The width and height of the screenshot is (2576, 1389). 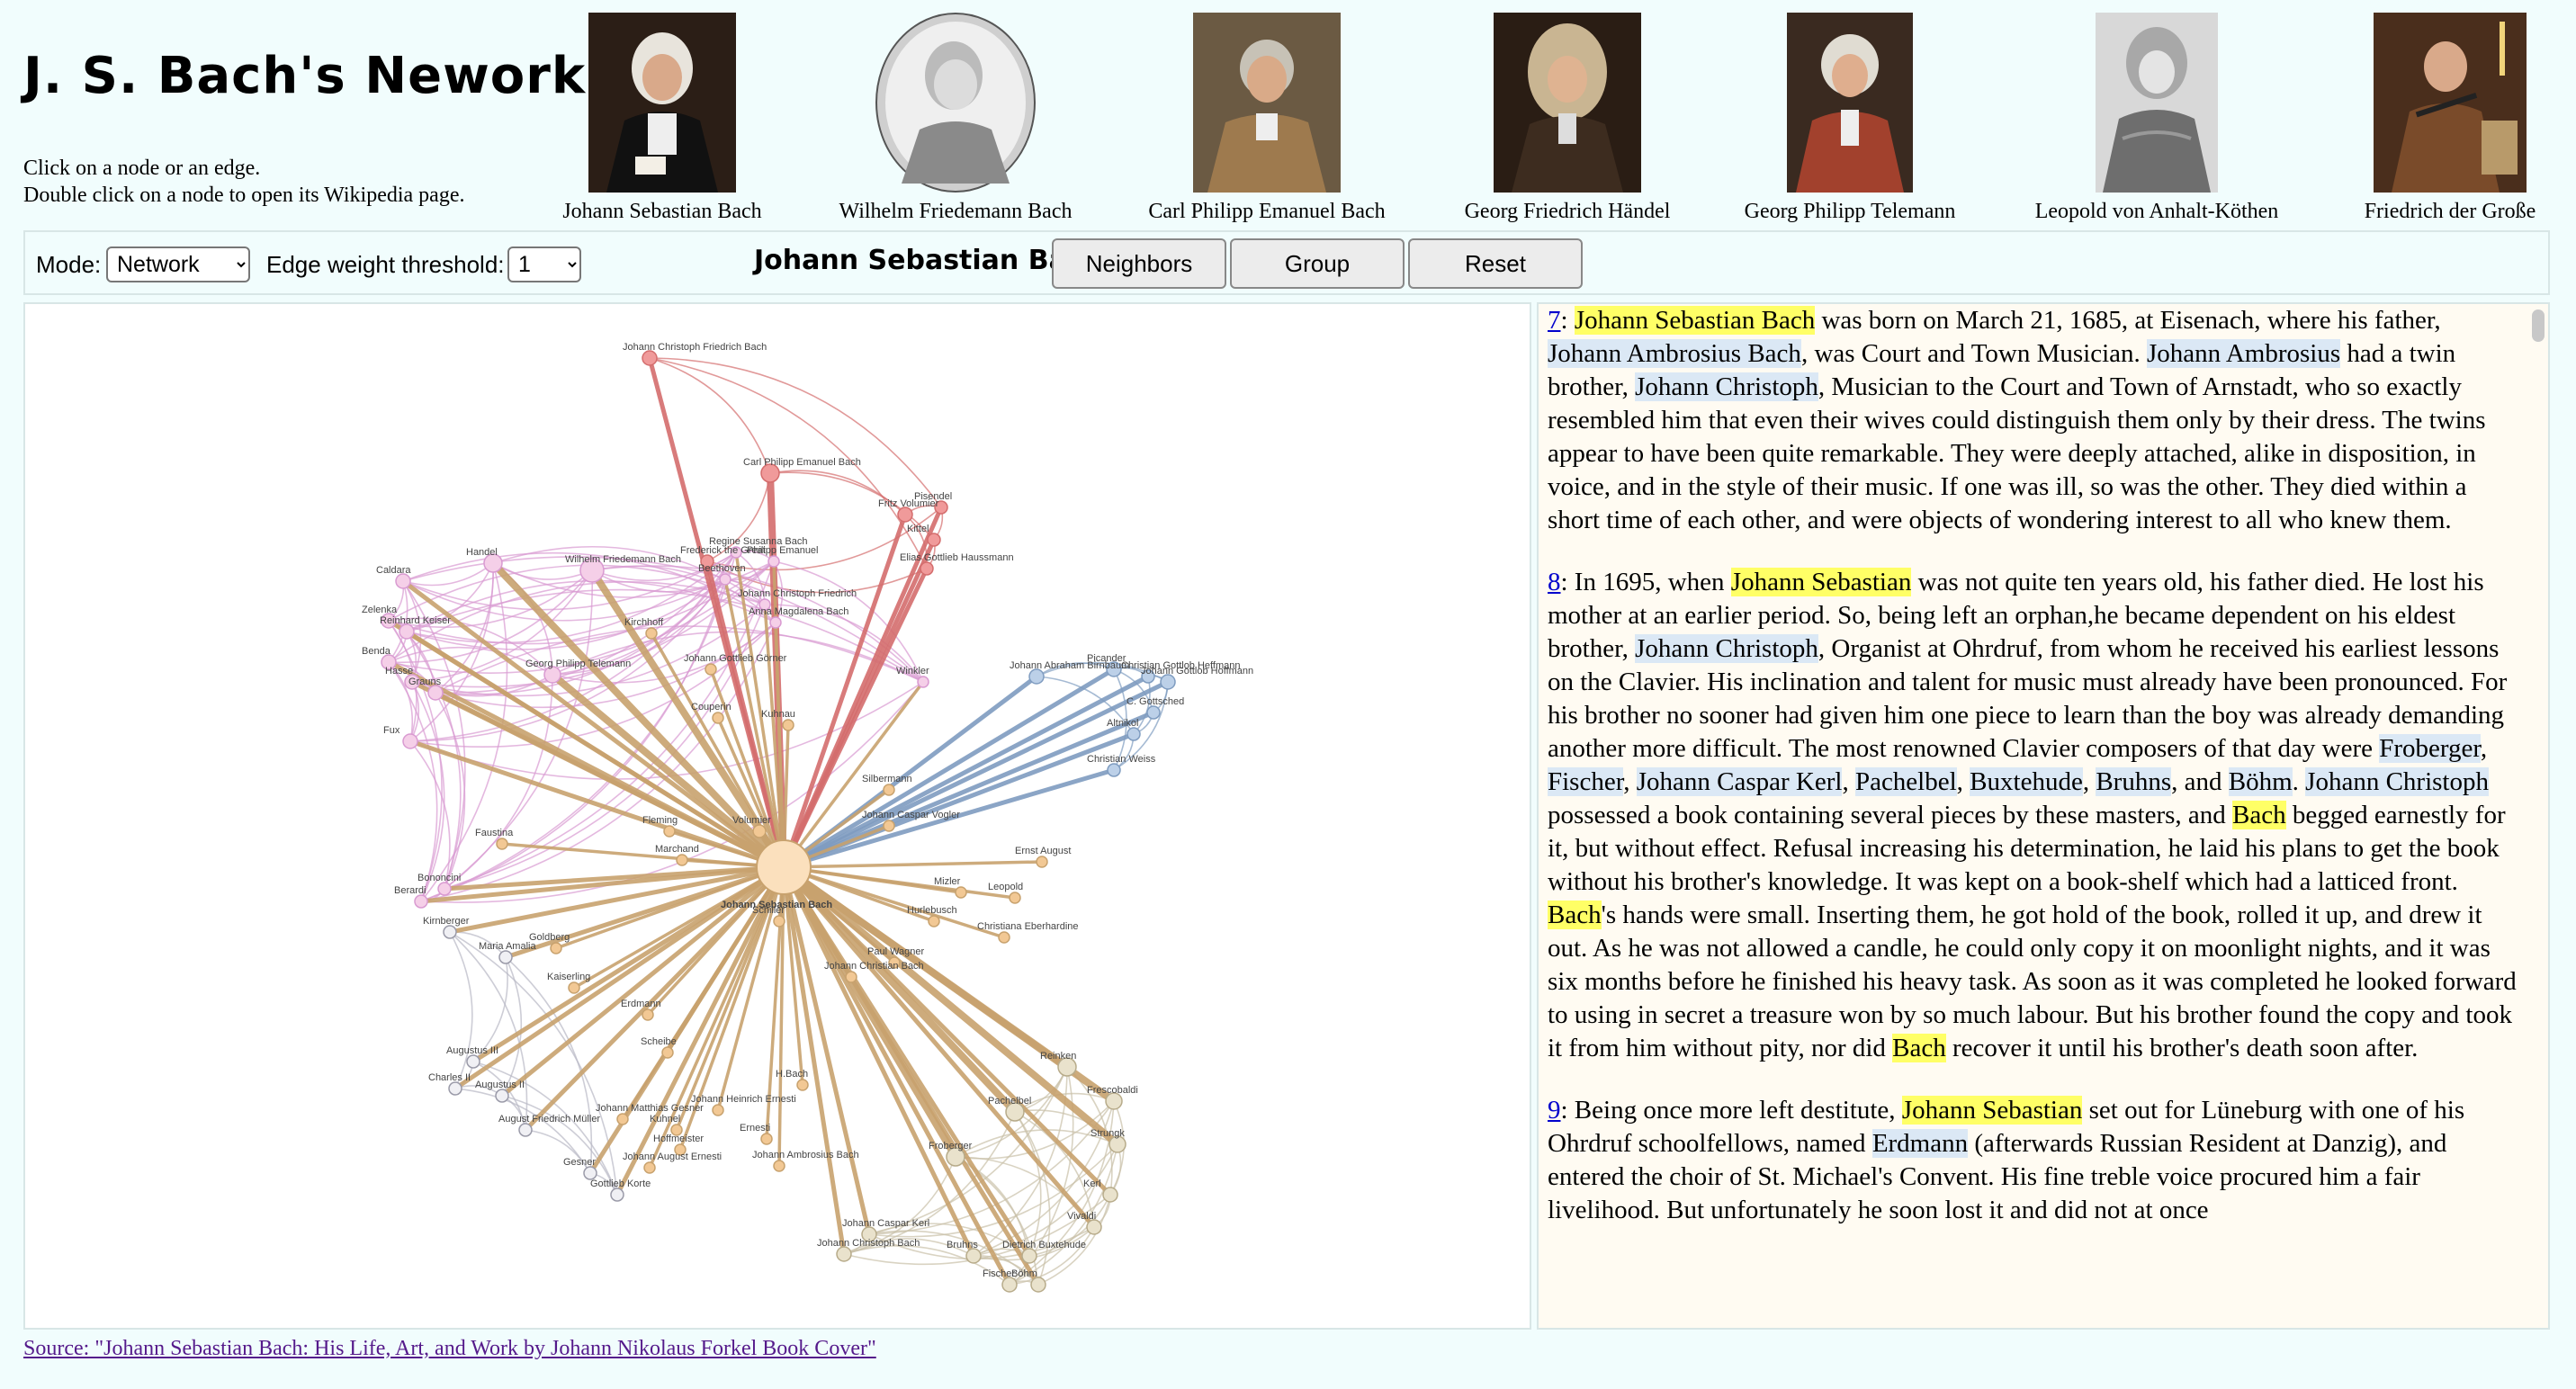 I want to click on portrait-telemann: Georg Philipp Telemann, so click(x=1850, y=119).